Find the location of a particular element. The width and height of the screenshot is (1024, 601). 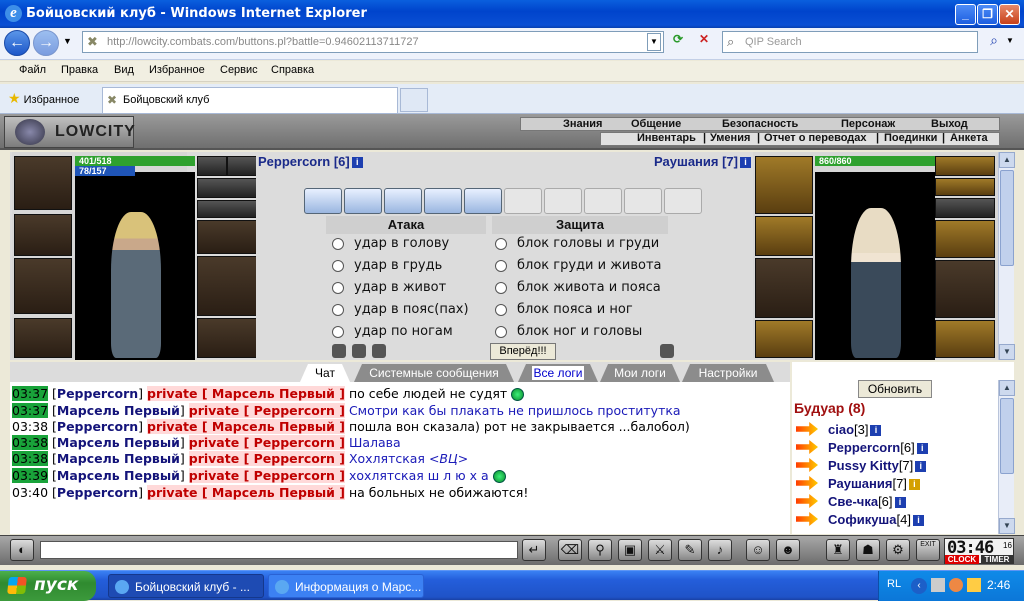

attack-legs-option: удар по ногам is located at coordinates (392, 331).